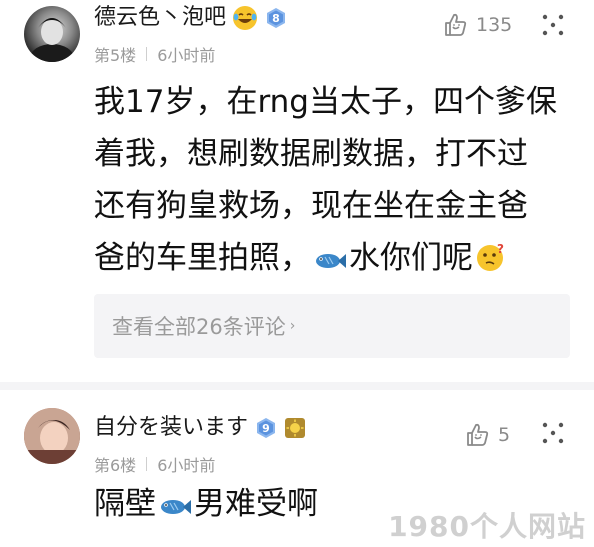 Image resolution: width=594 pixels, height=547 pixels. Describe the element at coordinates (292, 326) in the screenshot. I see `chevron-right-icon: ›` at that location.